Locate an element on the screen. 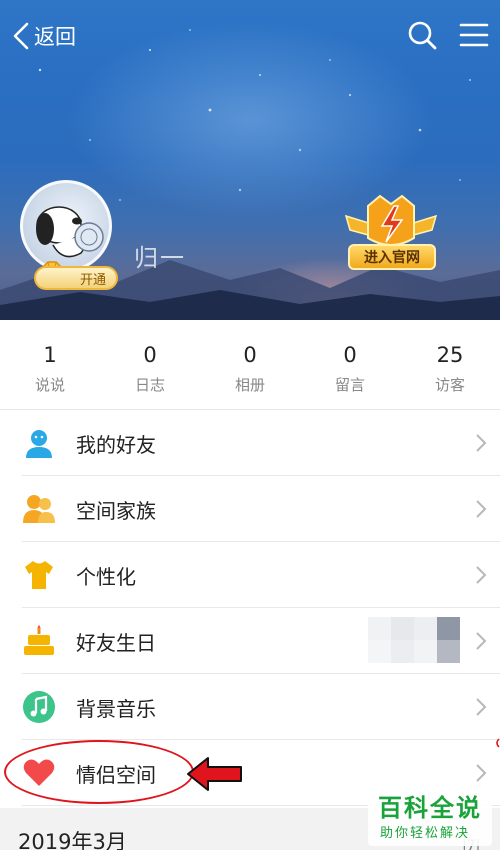 The image size is (500, 850). vip-open-badge: 开通 is located at coordinates (76, 278).